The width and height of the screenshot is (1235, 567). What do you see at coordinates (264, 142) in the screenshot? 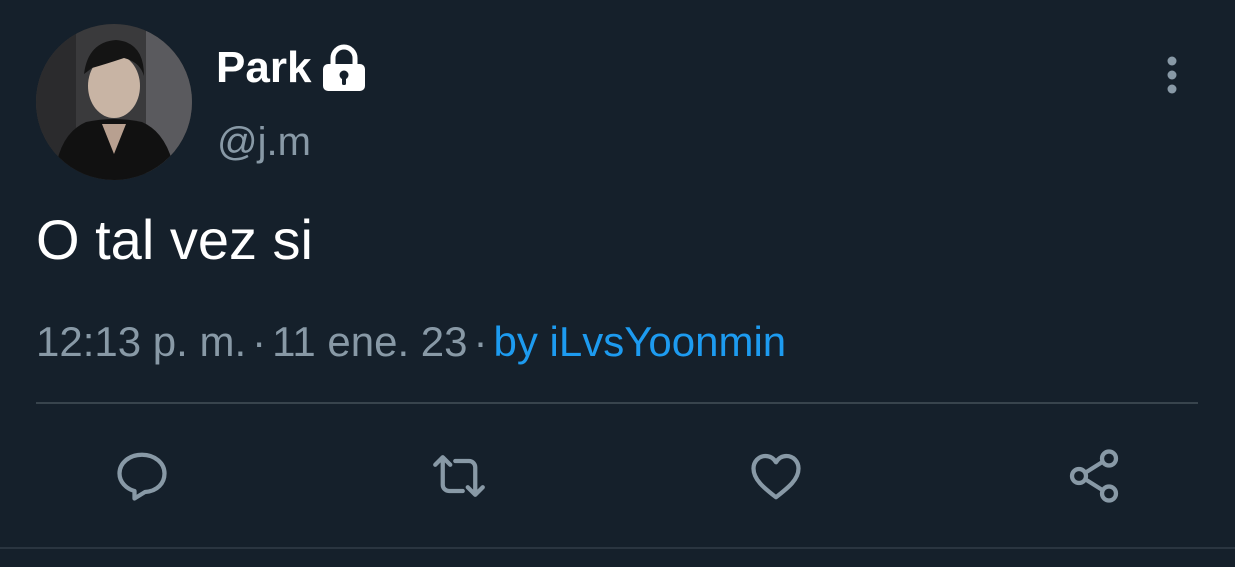
I see `user-handle: @j.m` at bounding box center [264, 142].